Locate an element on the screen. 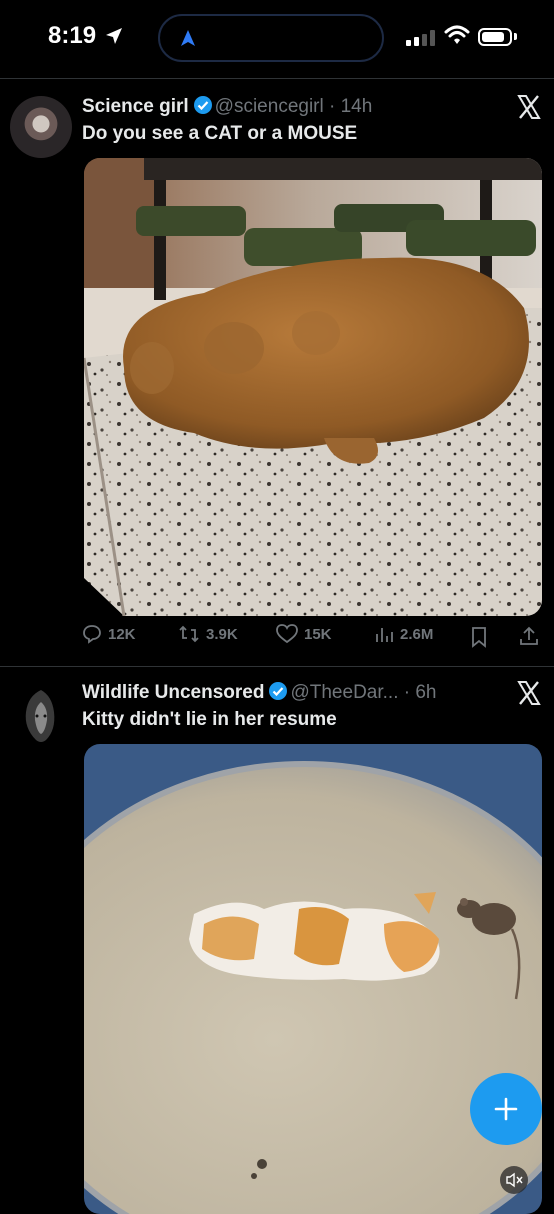 This screenshot has width=554, height=1214. mute-button is located at coordinates (514, 1180).